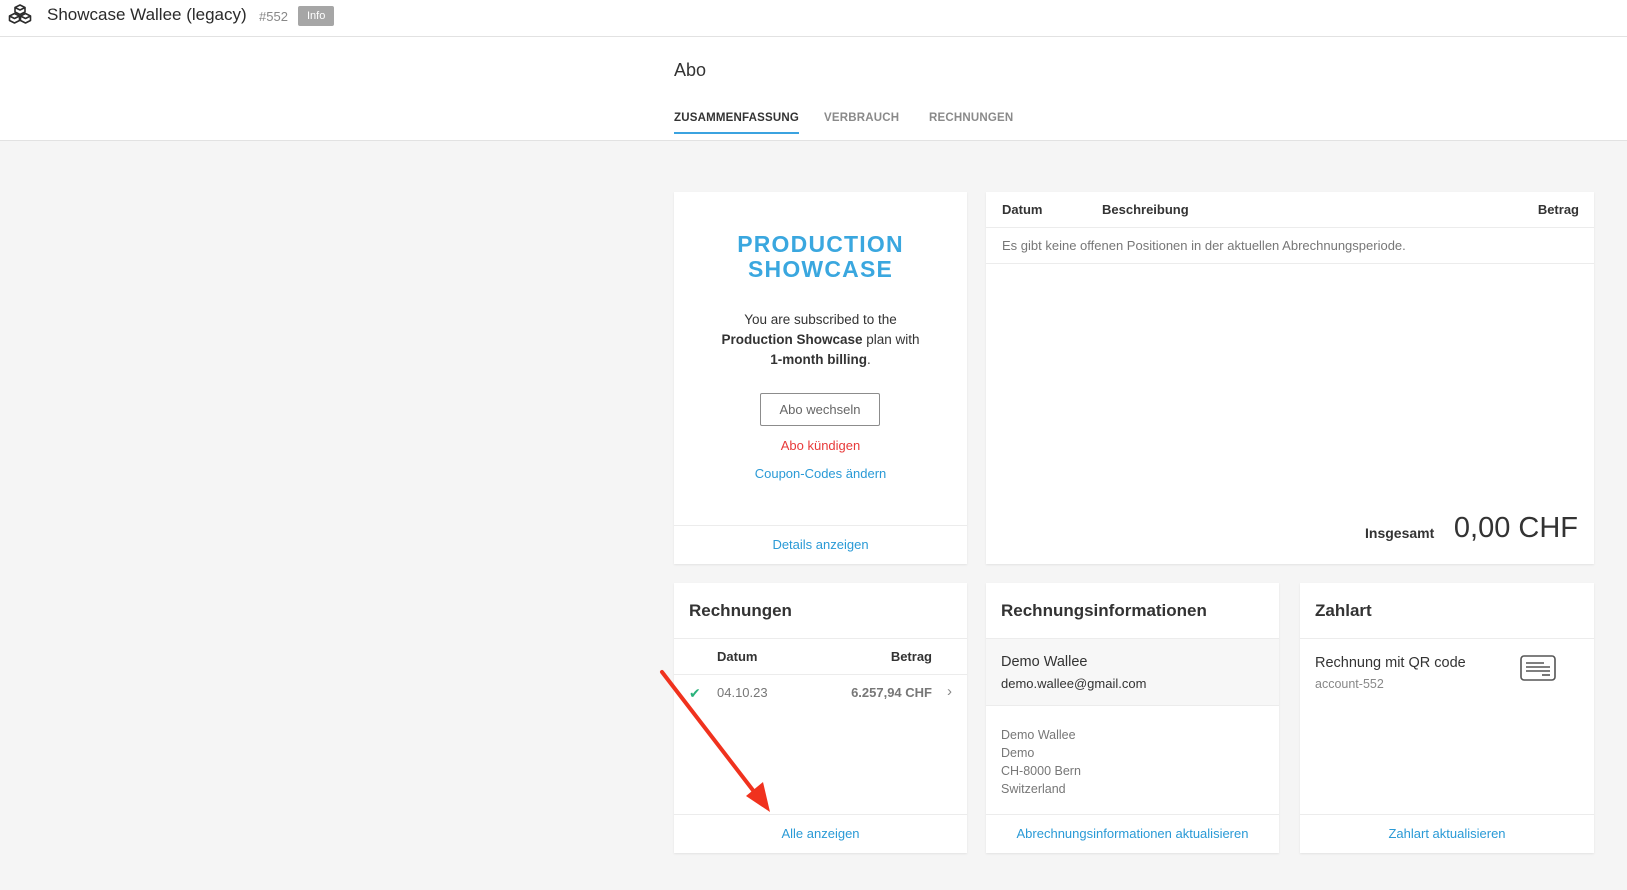 The height and width of the screenshot is (890, 1627). Describe the element at coordinates (715, 741) in the screenshot. I see `annotation-arrow` at that location.